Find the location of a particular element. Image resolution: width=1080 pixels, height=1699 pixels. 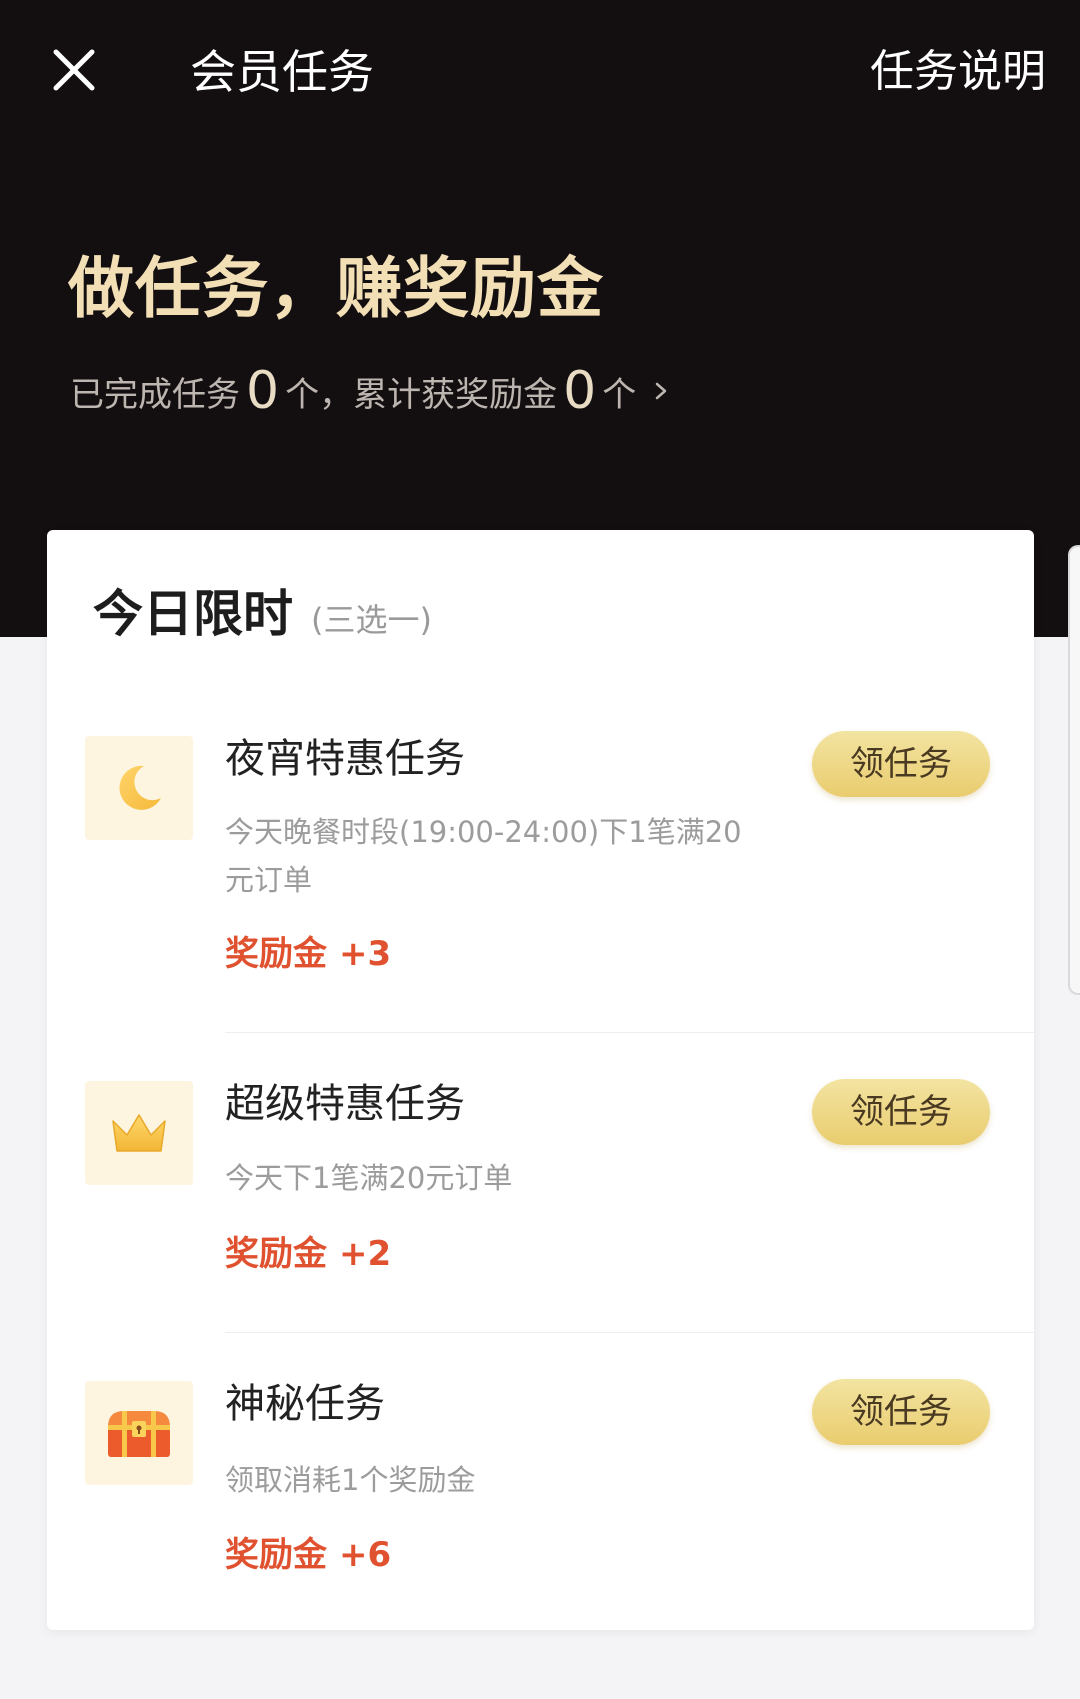

section-header: 今日限时 (三选一) is located at coordinates (262, 610).